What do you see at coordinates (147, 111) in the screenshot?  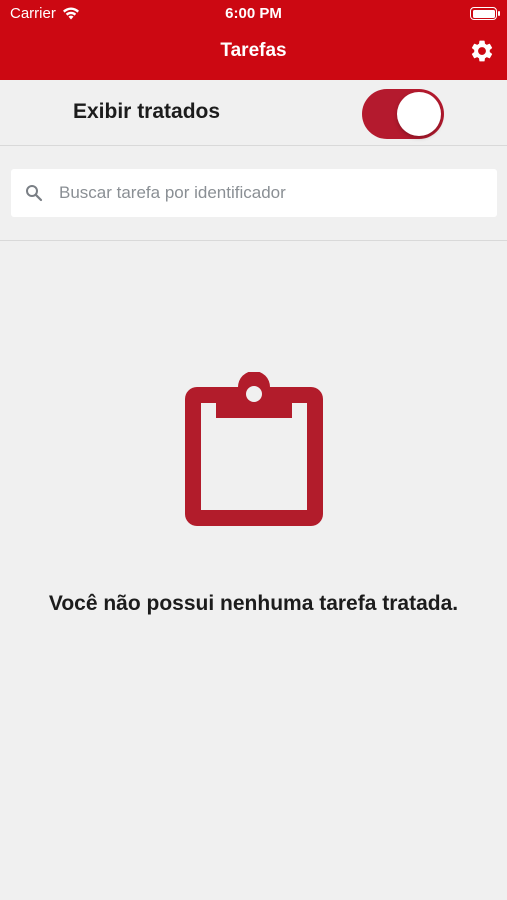 I see `show-treated-label: Exibir tratados` at bounding box center [147, 111].